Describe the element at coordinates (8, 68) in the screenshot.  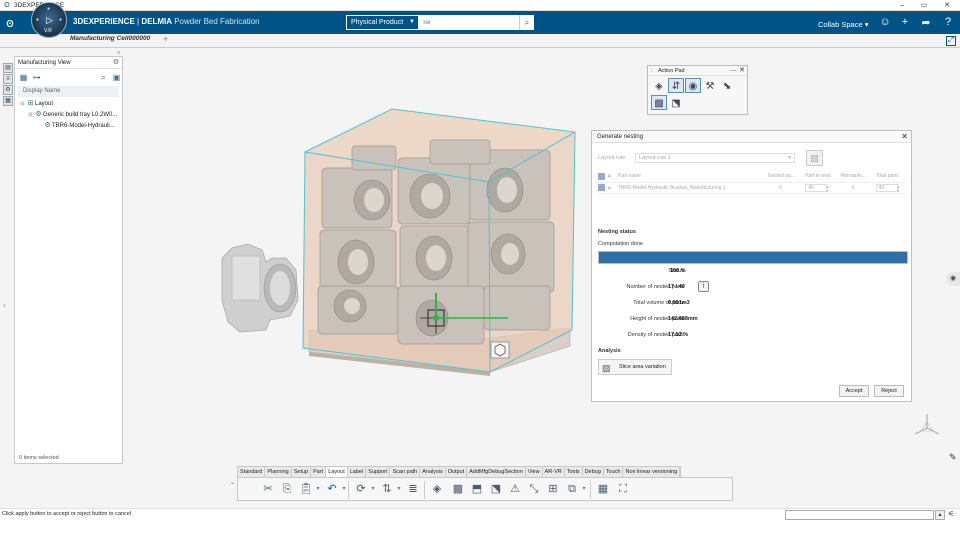
I see `tree-view-icon: ▤` at that location.